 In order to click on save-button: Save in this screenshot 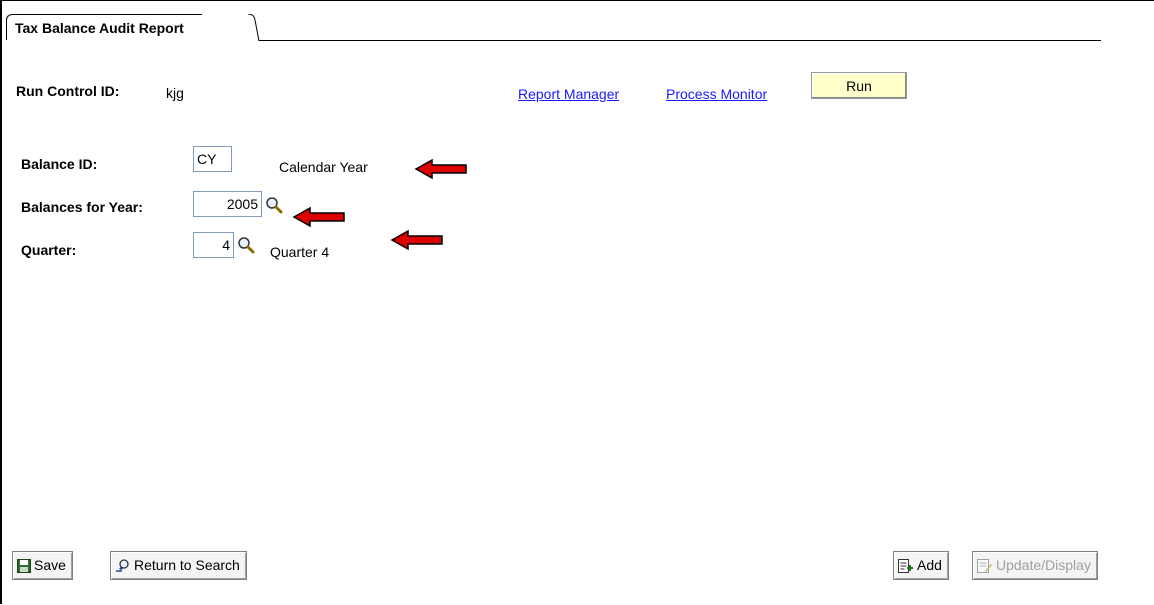, I will do `click(42, 565)`.